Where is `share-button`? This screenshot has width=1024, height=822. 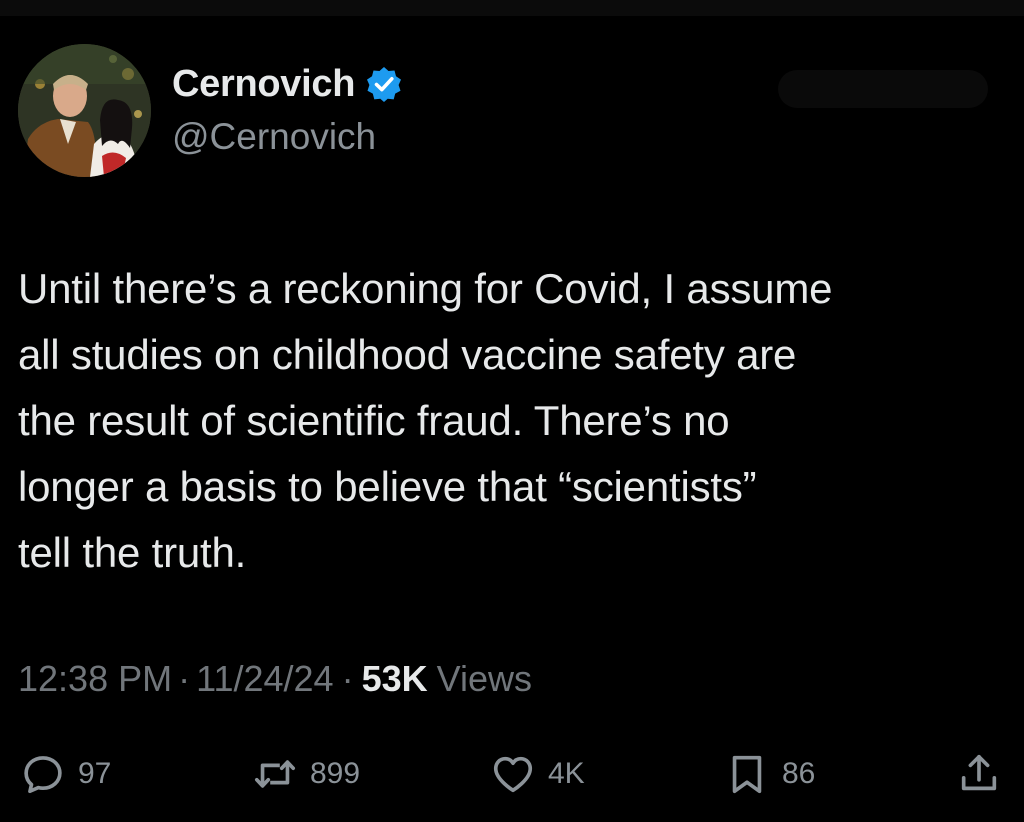 share-button is located at coordinates (979, 774).